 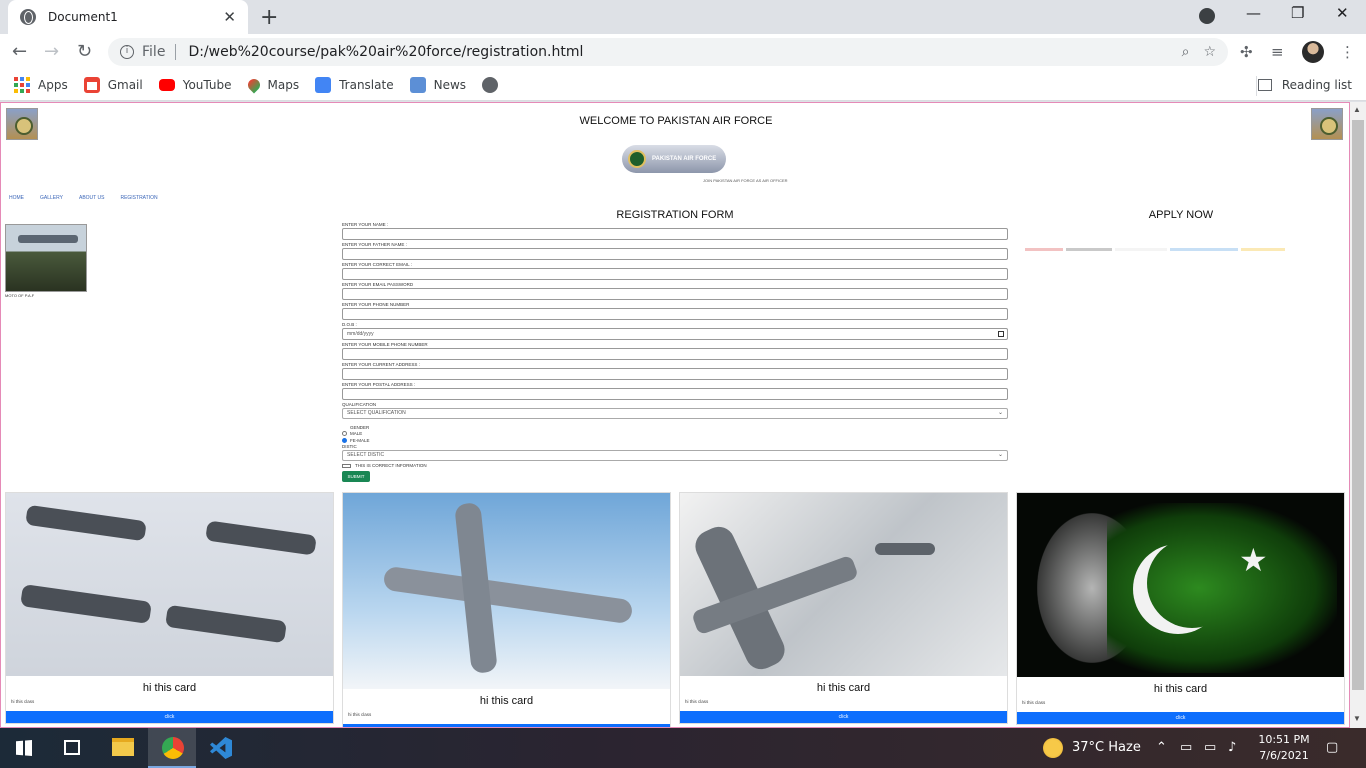 What do you see at coordinates (675, 413) in the screenshot?
I see `qualification-select: SELECT QUALIFICATION ⌄` at bounding box center [675, 413].